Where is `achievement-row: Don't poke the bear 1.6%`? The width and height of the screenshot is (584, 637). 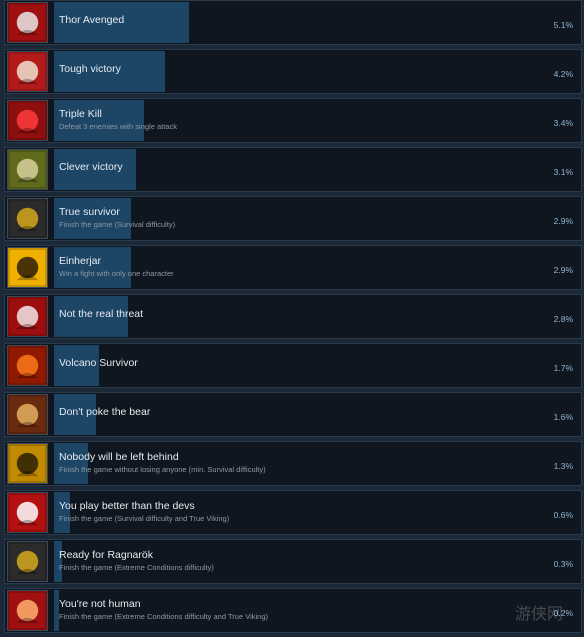
achievement-row: Don't poke the bear 1.6% is located at coordinates (293, 414).